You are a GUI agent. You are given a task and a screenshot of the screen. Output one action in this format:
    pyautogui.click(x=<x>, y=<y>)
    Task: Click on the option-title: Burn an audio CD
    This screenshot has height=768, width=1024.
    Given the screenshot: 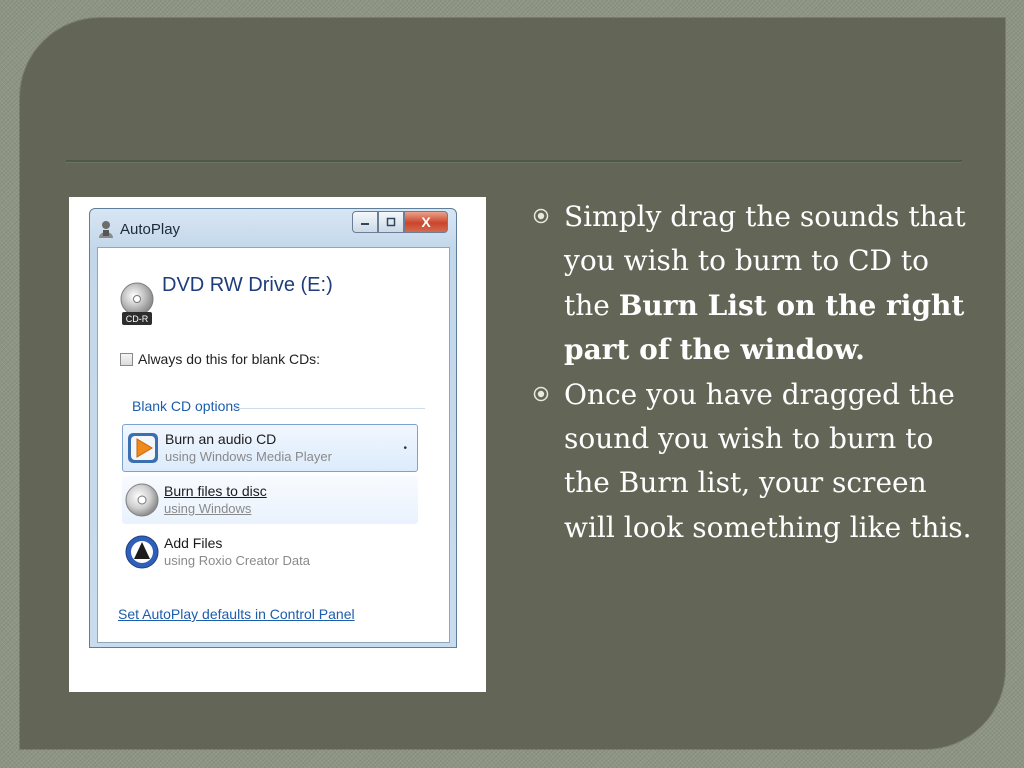 What is the action you would take?
    pyautogui.click(x=221, y=439)
    